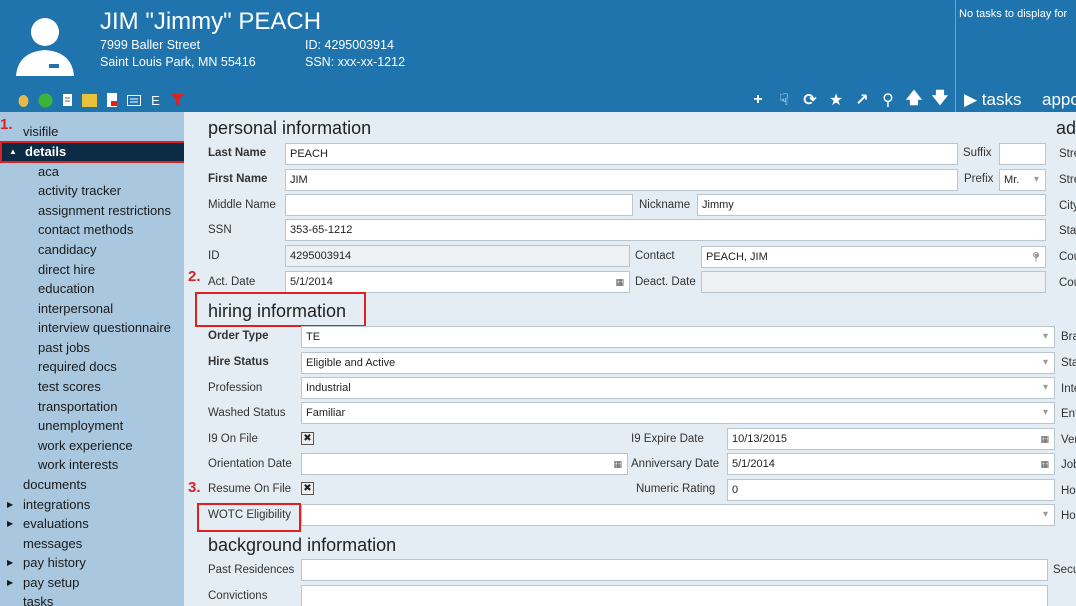 Image resolution: width=1076 pixels, height=606 pixels. I want to click on sidebar-item-documents: documents, so click(43, 484).